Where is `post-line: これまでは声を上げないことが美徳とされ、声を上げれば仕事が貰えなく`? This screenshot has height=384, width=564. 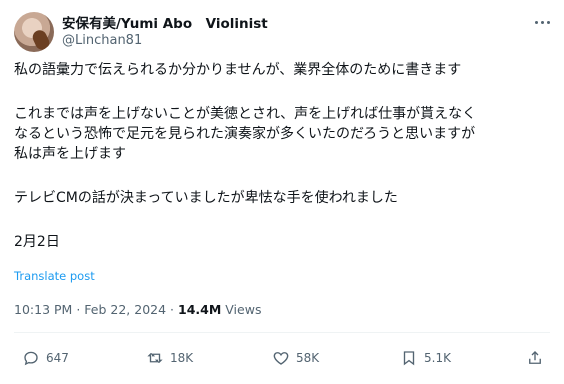
post-line: これまでは声を上げないことが美徳とされ、声を上げれば仕事が貰えなく is located at coordinates (245, 114).